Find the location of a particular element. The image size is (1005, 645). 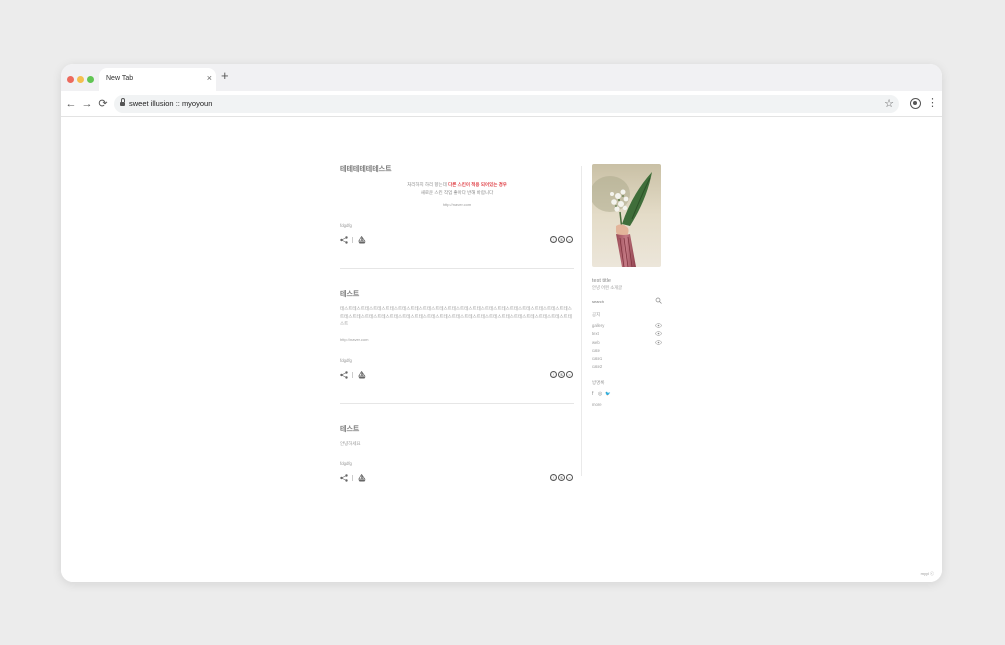

tab-new-tab: New Tab × is located at coordinates (157, 79).